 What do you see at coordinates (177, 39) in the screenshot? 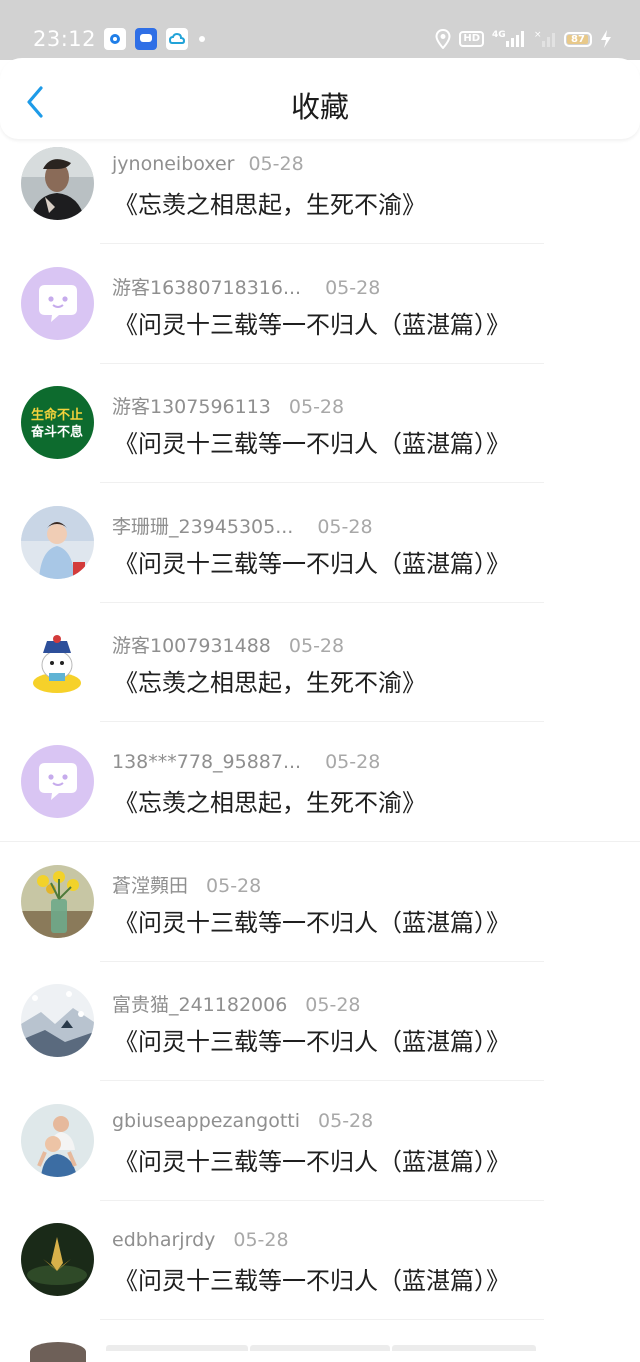
I see `cloud-app-icon` at bounding box center [177, 39].